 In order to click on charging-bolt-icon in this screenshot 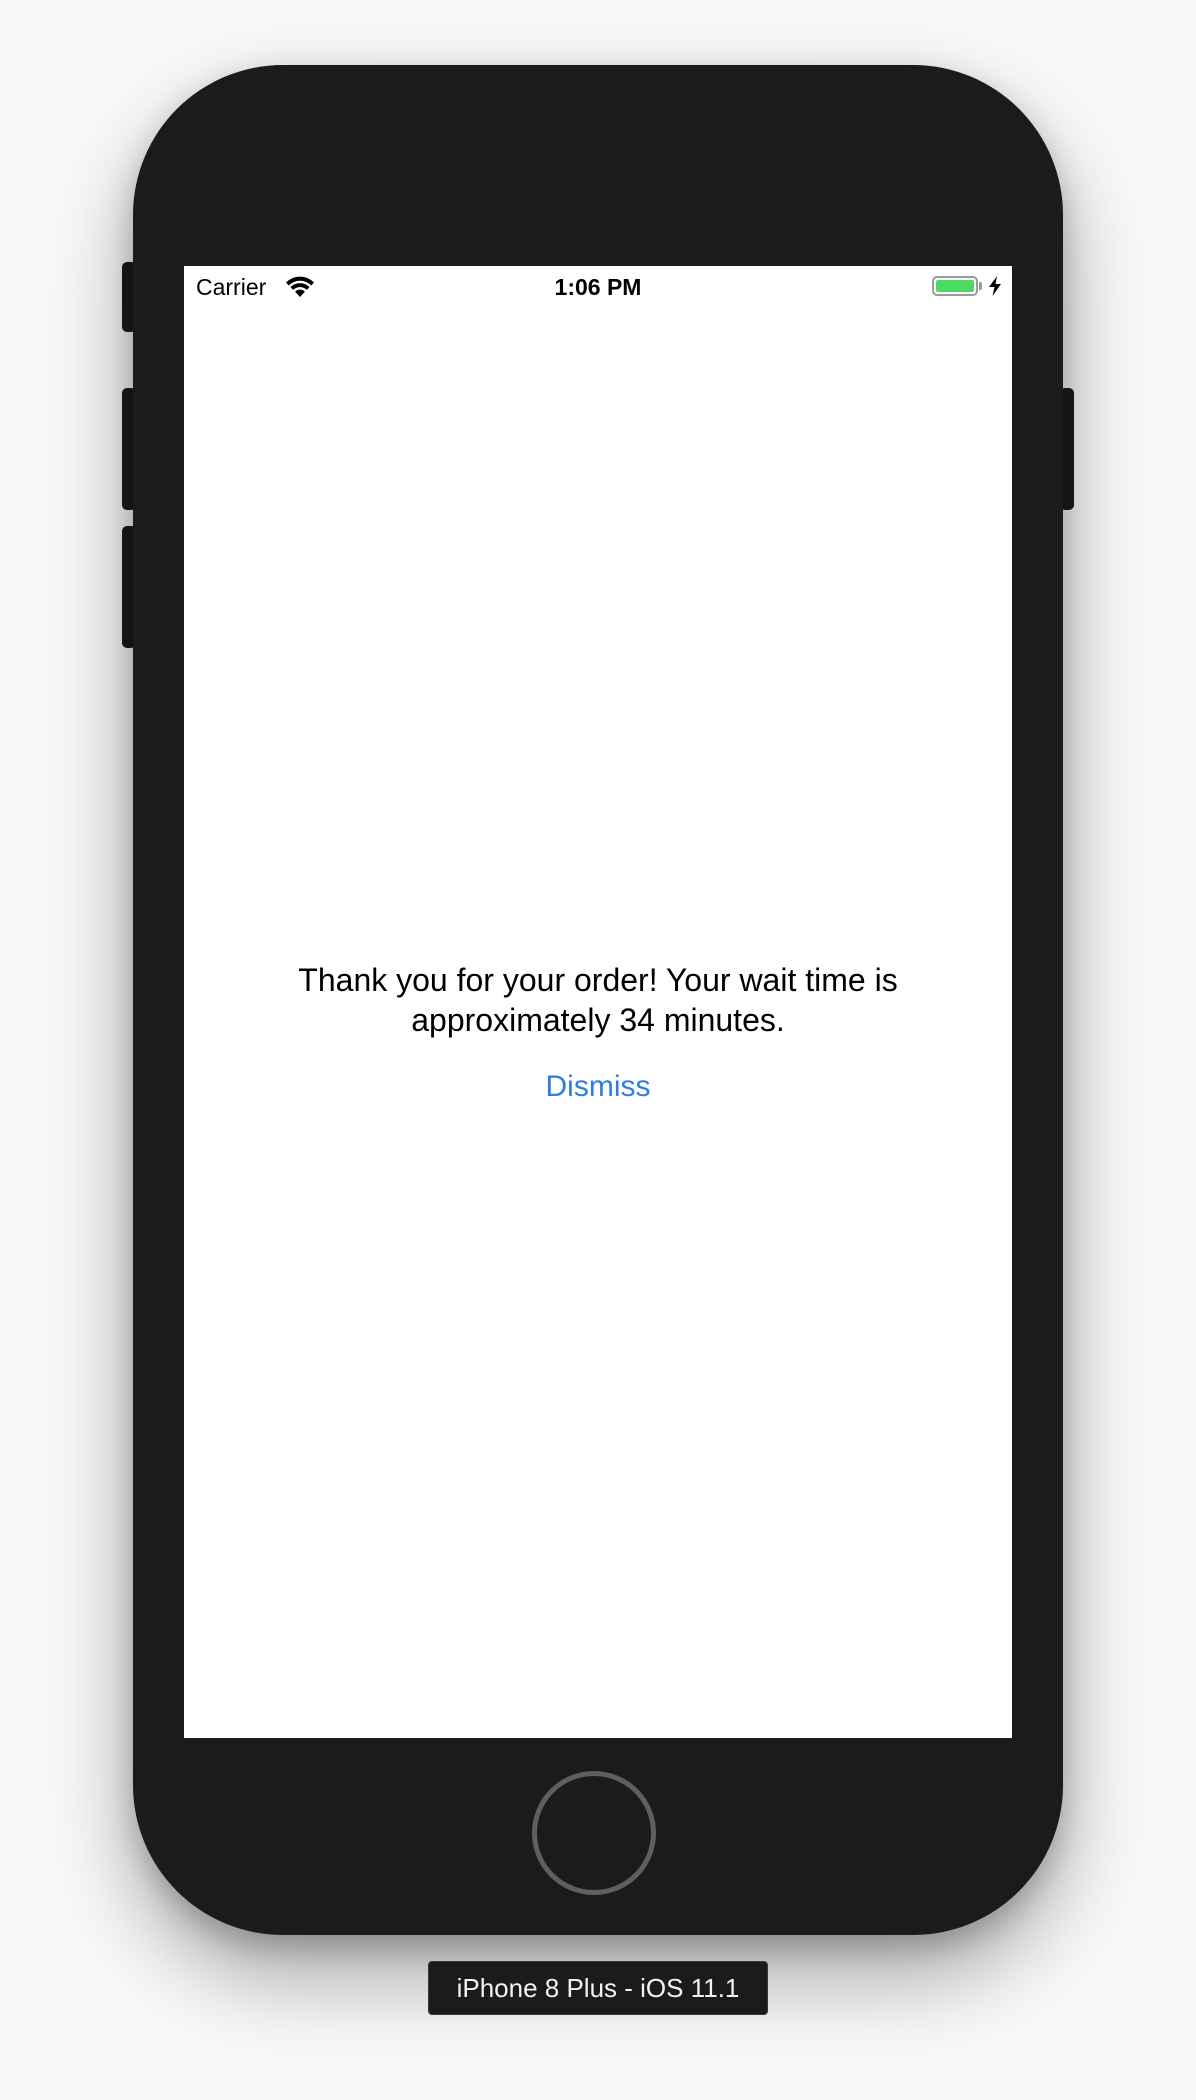, I will do `click(995, 286)`.